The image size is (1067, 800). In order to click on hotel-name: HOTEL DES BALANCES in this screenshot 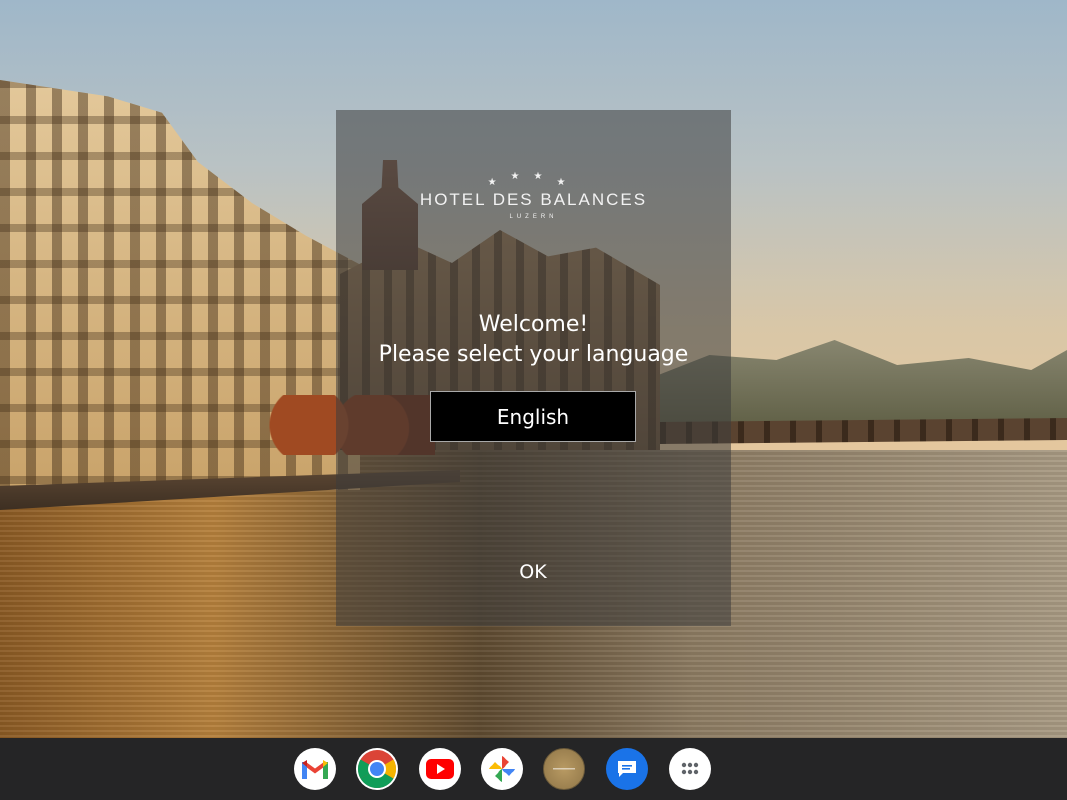, I will do `click(533, 199)`.